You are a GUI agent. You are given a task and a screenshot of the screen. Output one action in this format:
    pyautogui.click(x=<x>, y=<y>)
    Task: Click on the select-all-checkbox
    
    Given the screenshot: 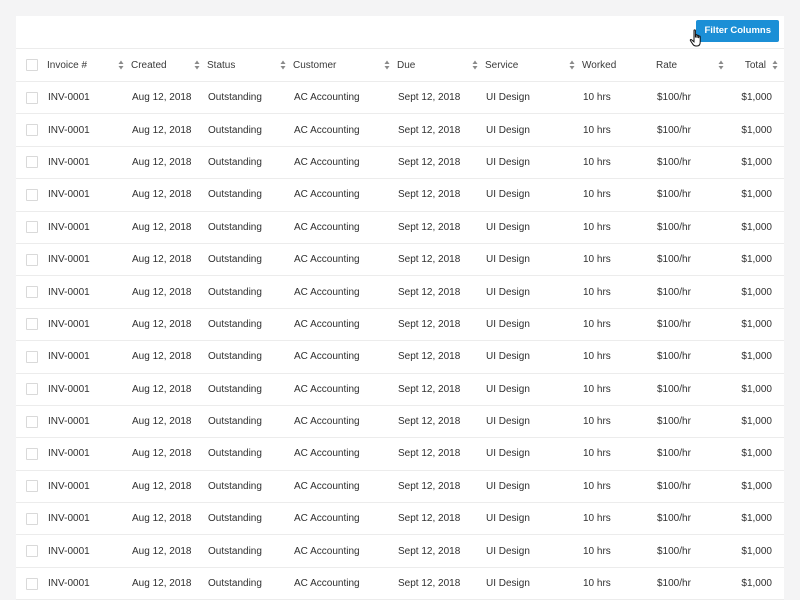 What is the action you would take?
    pyautogui.click(x=32, y=65)
    